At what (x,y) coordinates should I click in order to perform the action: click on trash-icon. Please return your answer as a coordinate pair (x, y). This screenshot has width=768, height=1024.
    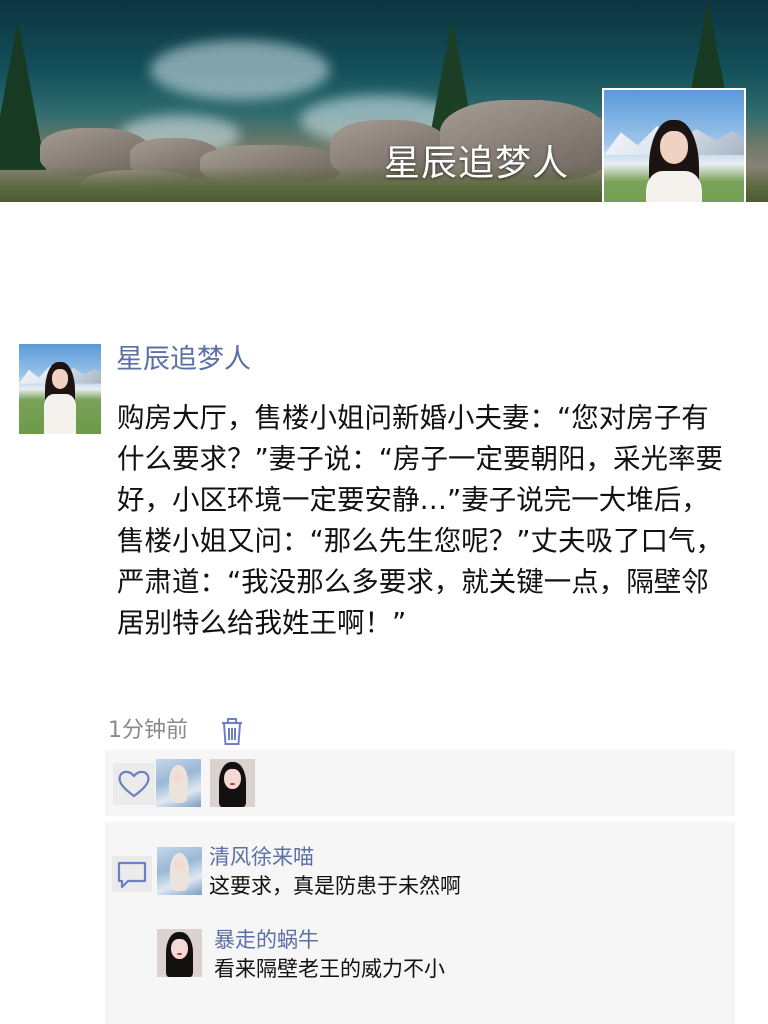
    Looking at the image, I should click on (232, 731).